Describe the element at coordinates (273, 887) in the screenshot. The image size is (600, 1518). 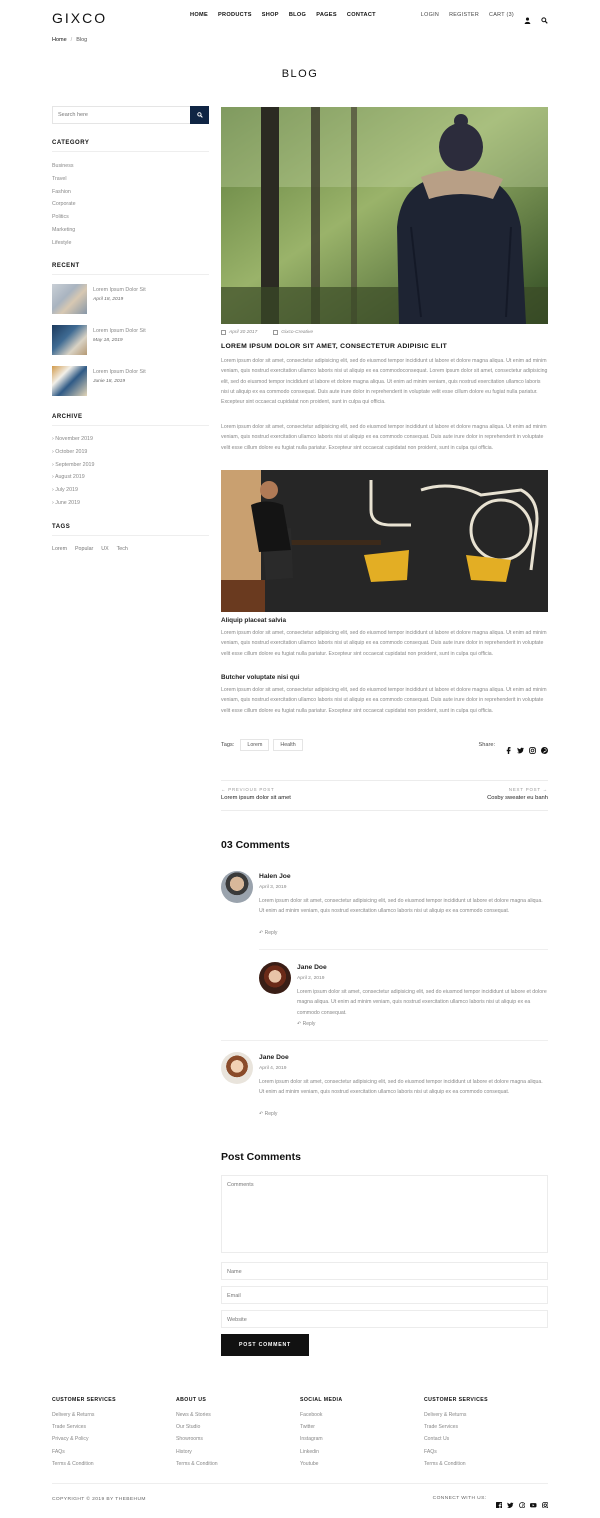
I see `comment-date: April 3, 2019` at that location.